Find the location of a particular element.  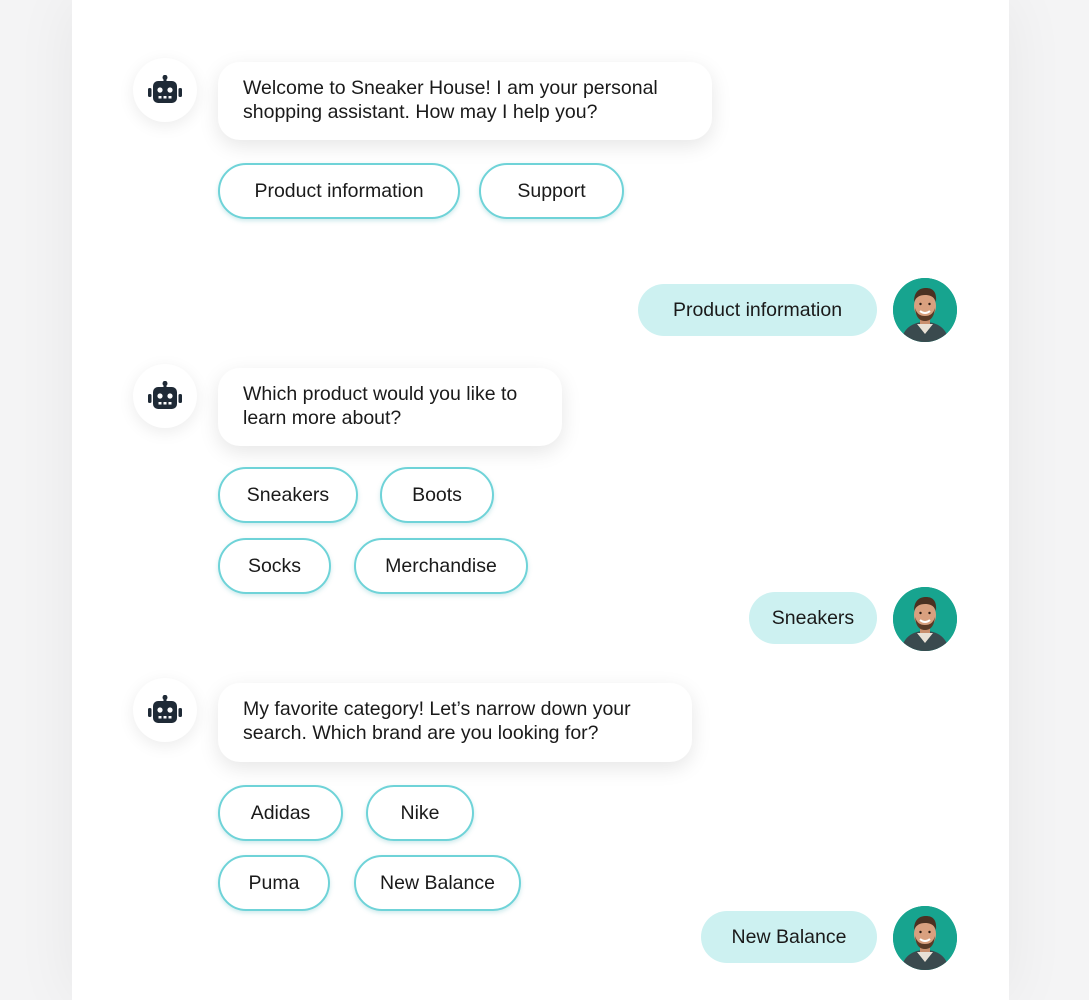

option-product-information-button: Product information is located at coordinates (339, 191).